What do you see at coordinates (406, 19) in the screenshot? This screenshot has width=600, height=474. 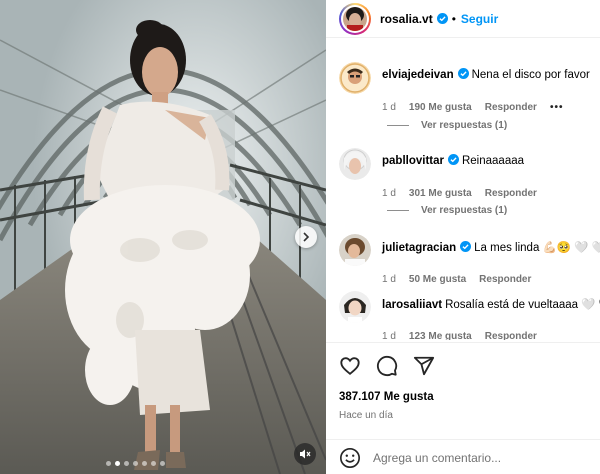 I see `author-username: rosalia.vt` at bounding box center [406, 19].